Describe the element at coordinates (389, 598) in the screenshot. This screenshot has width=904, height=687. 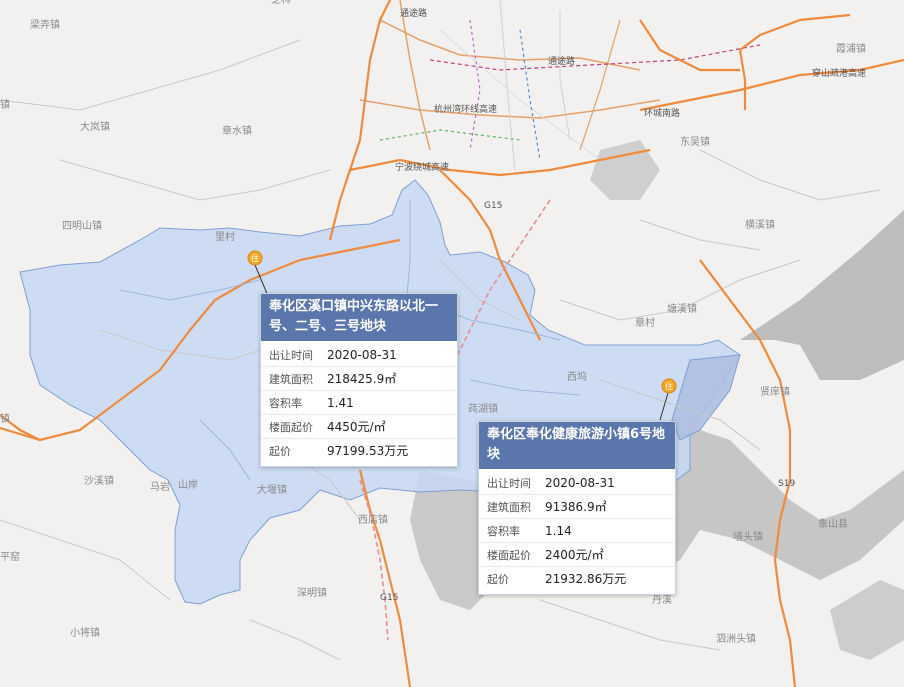
I see `road-g15b: G15` at that location.